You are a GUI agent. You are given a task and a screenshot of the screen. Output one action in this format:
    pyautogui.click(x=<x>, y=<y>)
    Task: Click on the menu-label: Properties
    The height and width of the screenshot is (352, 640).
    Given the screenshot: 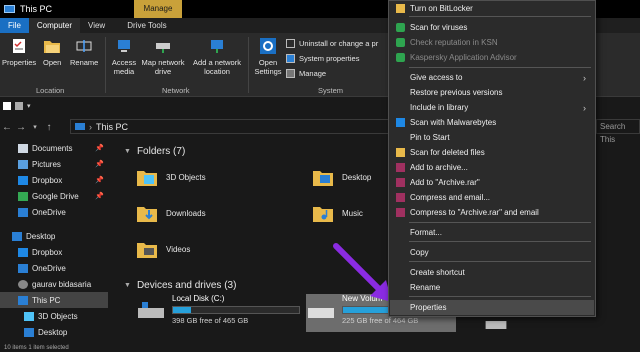 What is the action you would take?
    pyautogui.click(x=428, y=307)
    